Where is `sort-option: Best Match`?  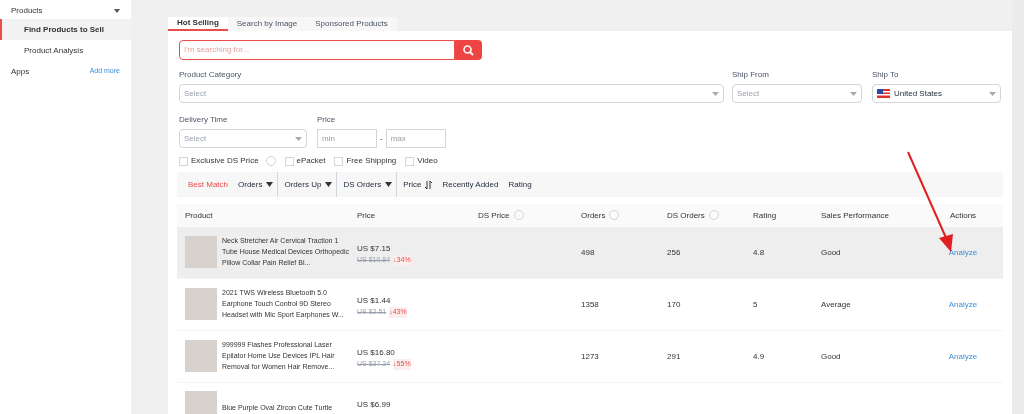
sort-option: Best Match is located at coordinates (208, 184).